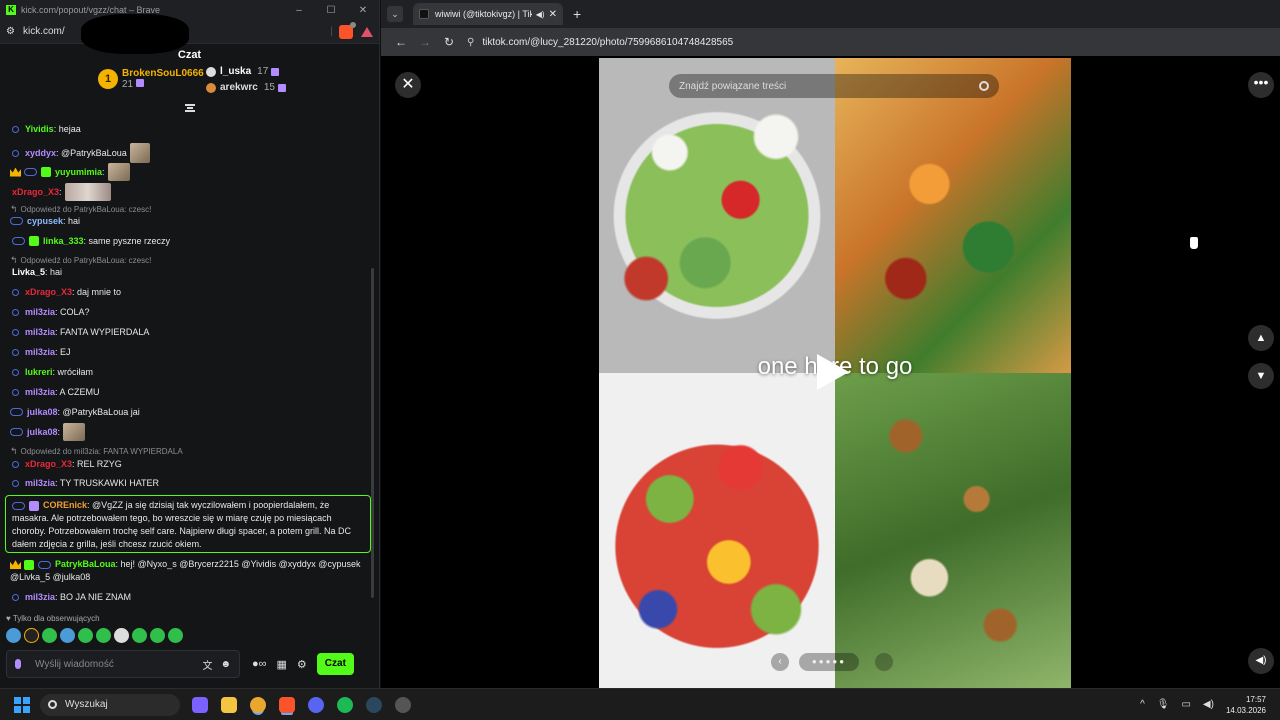 This screenshot has height=720, width=1280. What do you see at coordinates (190, 432) in the screenshot?
I see `chat-message: julka08:` at bounding box center [190, 432].